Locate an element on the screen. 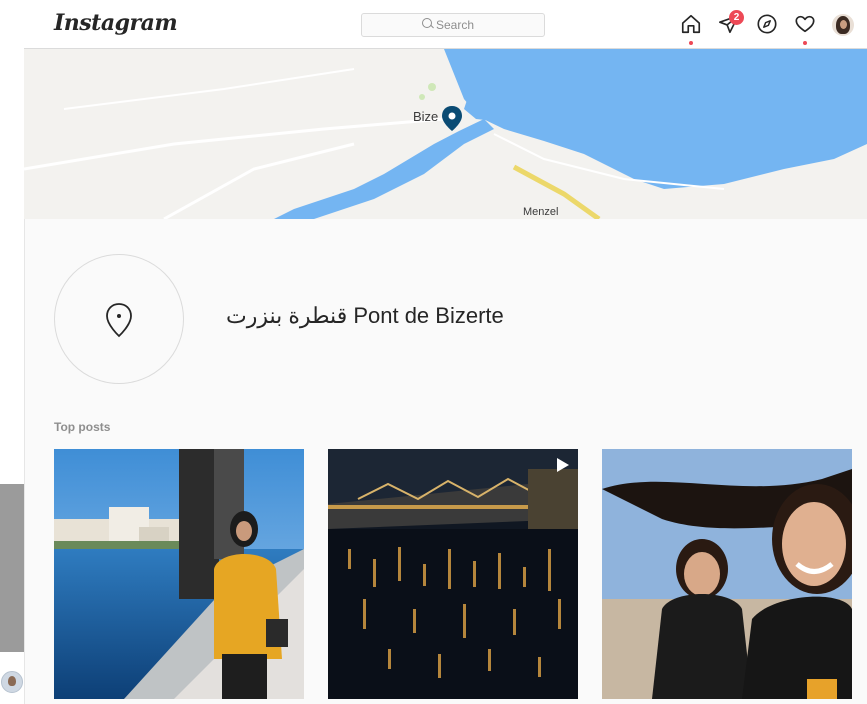 The width and height of the screenshot is (867, 704). top-navigation-bar: Instagram 2 is located at coordinates (445, 24).